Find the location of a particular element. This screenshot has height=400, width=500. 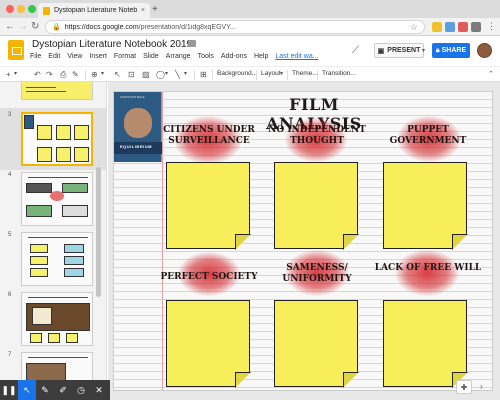

image-icon: ▨ is located at coordinates (146, 74).